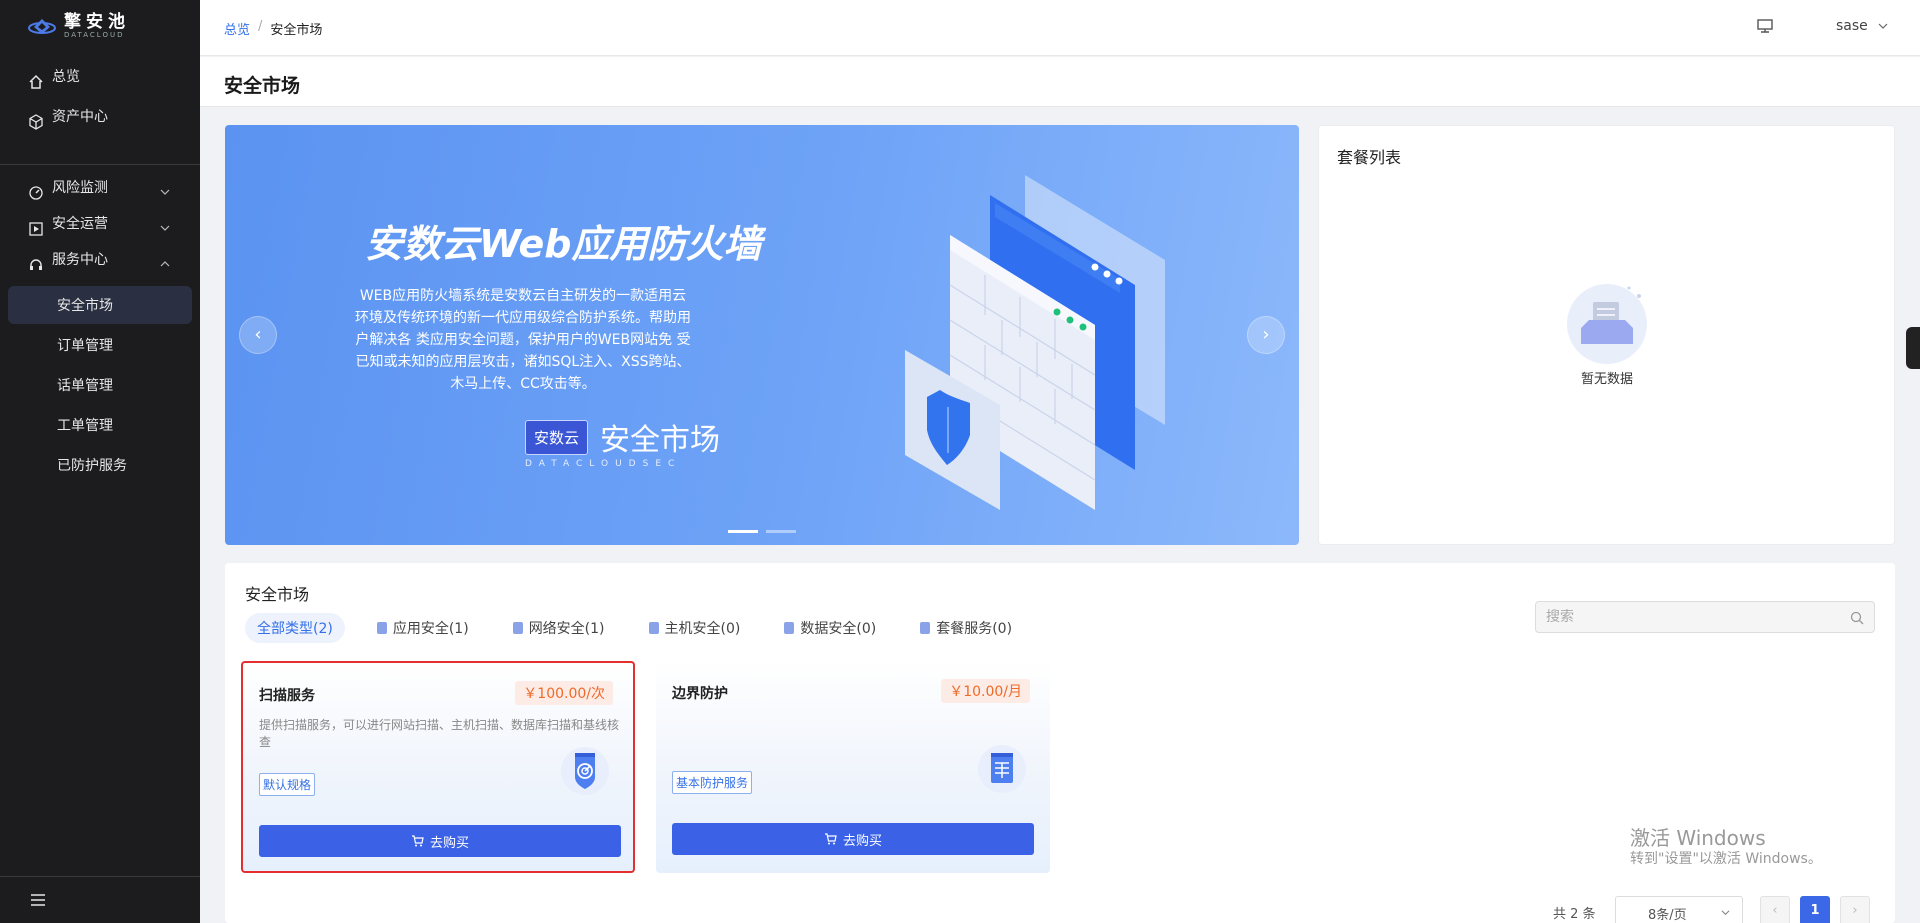  What do you see at coordinates (700, 694) in the screenshot?
I see `product-title: 边界防护` at bounding box center [700, 694].